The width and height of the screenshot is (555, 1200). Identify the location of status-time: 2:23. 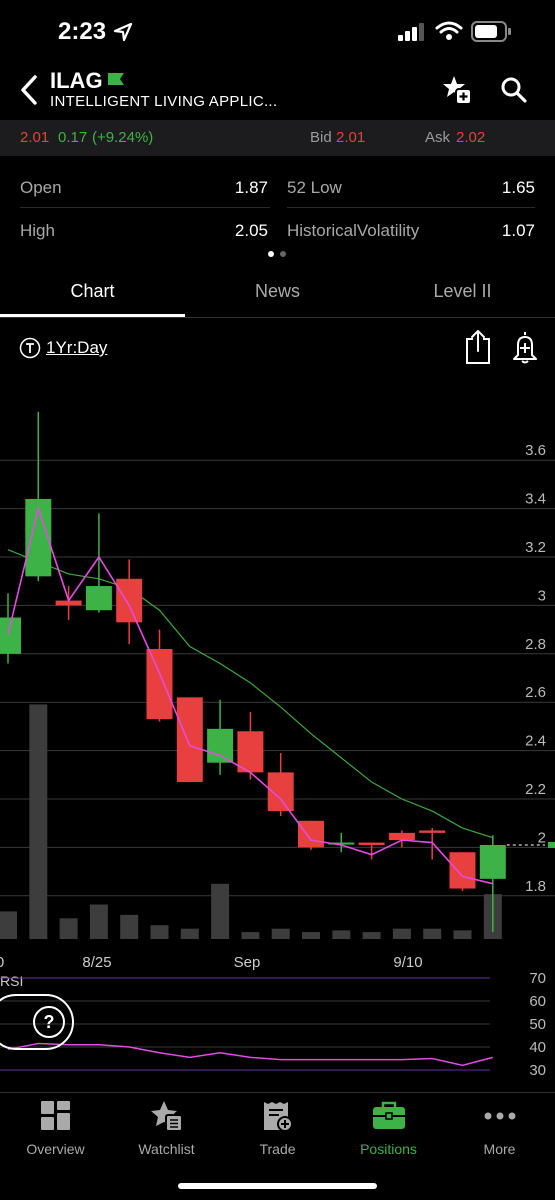
(82, 31).